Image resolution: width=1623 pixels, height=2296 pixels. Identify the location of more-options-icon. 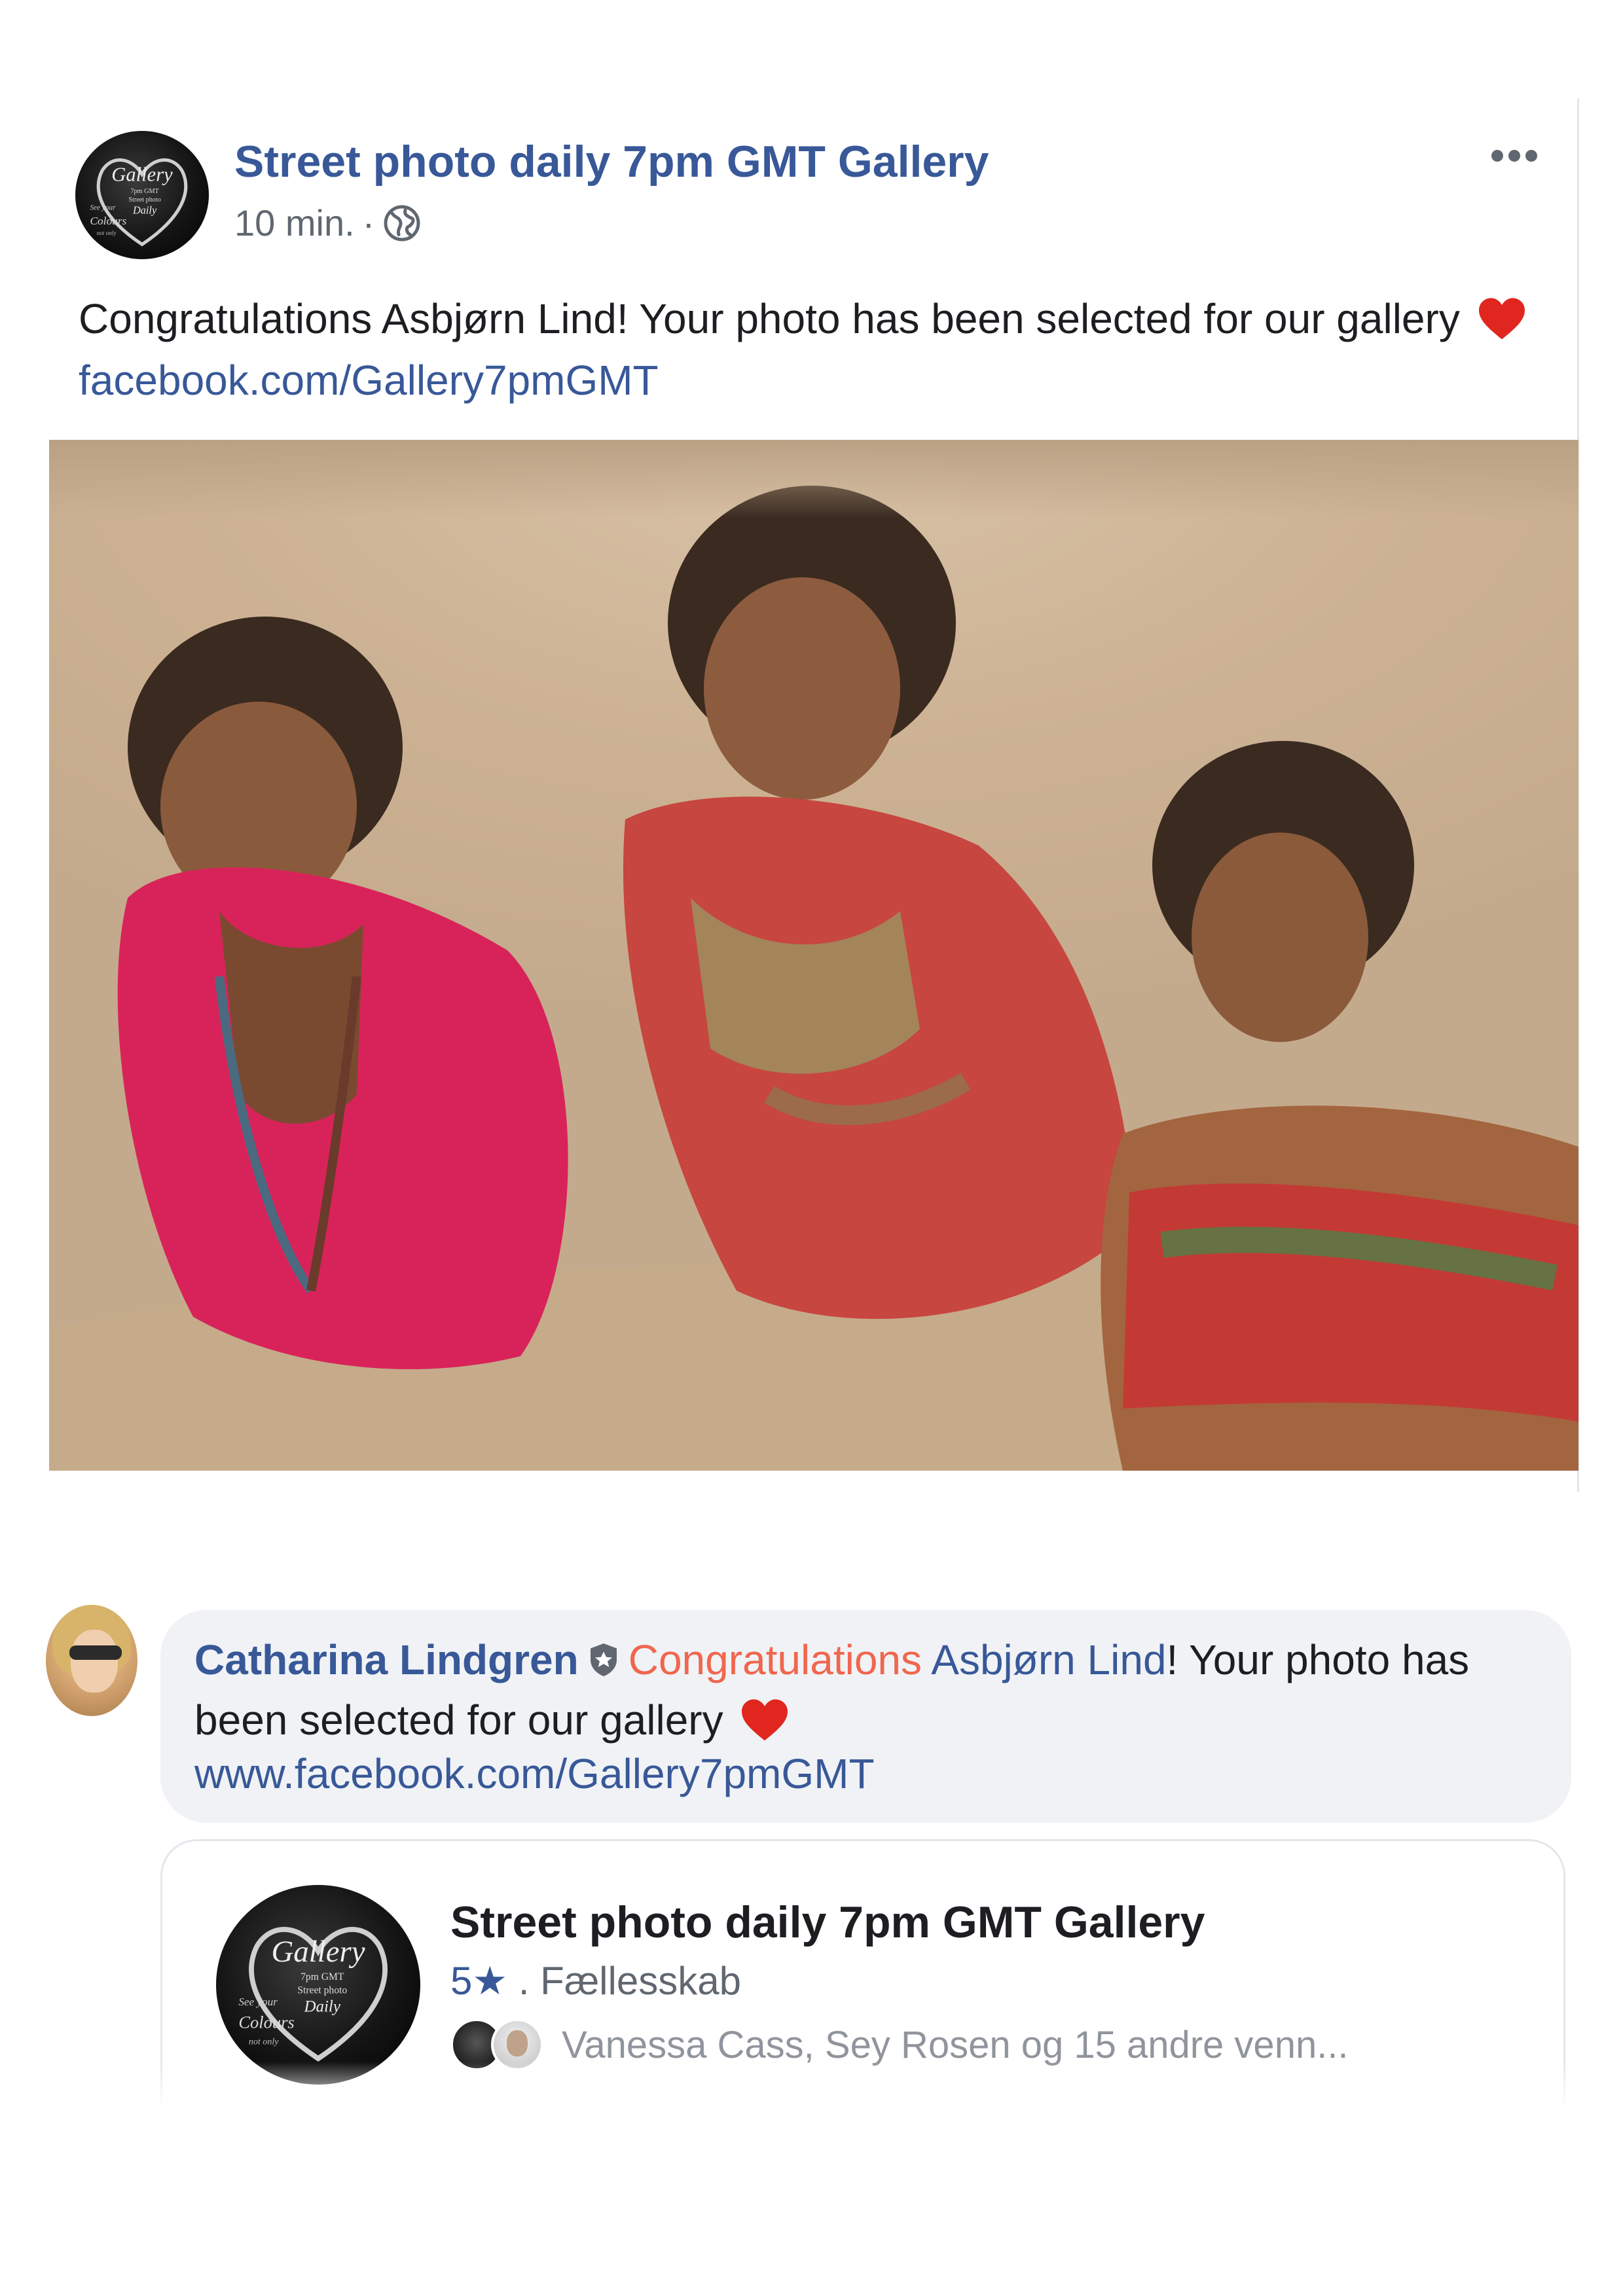
(1520, 156).